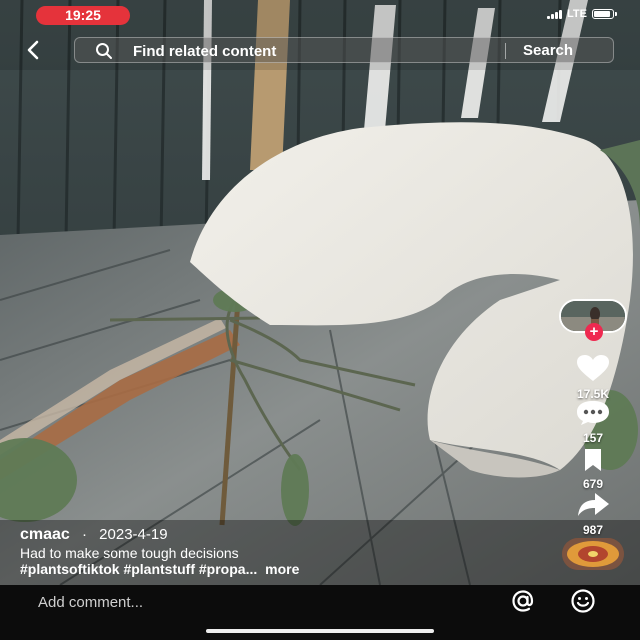 This screenshot has height=640, width=640. I want to click on save-action: 679, so click(593, 469).